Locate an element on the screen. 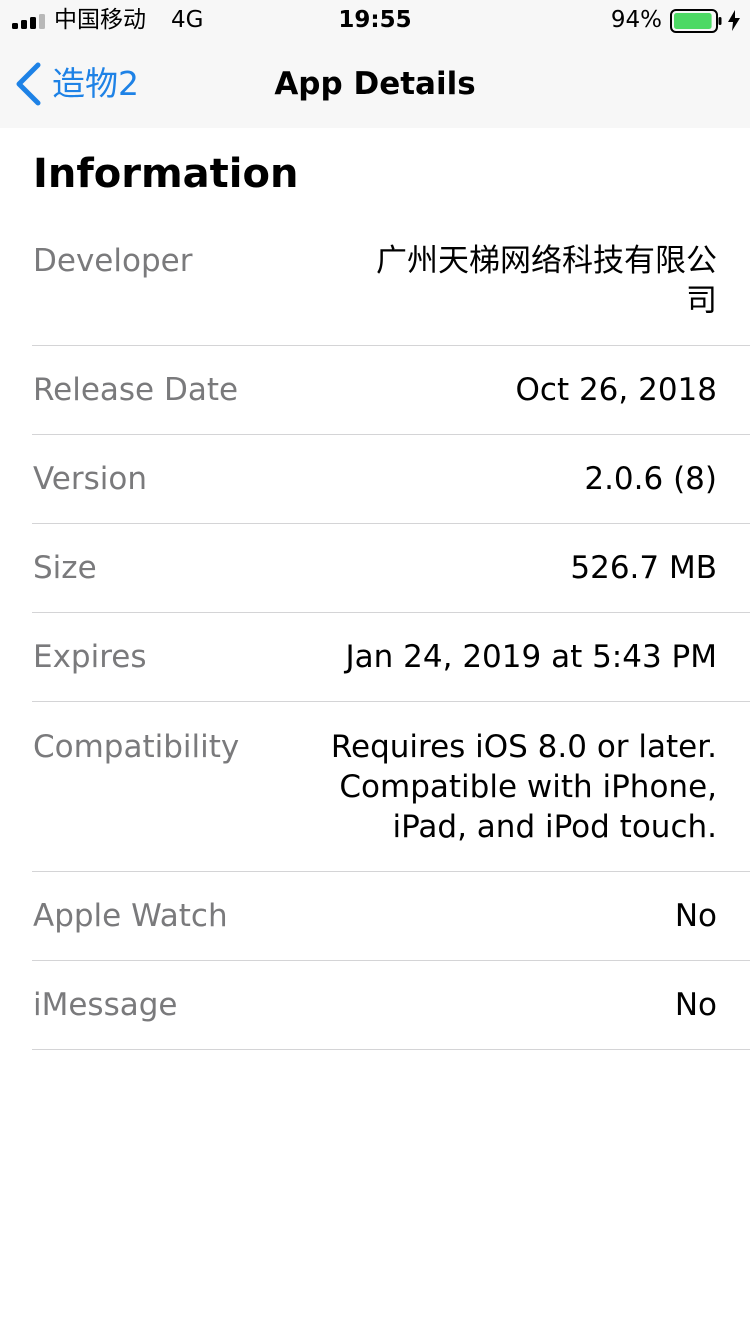  info-label: Apple Watch is located at coordinates (130, 916).